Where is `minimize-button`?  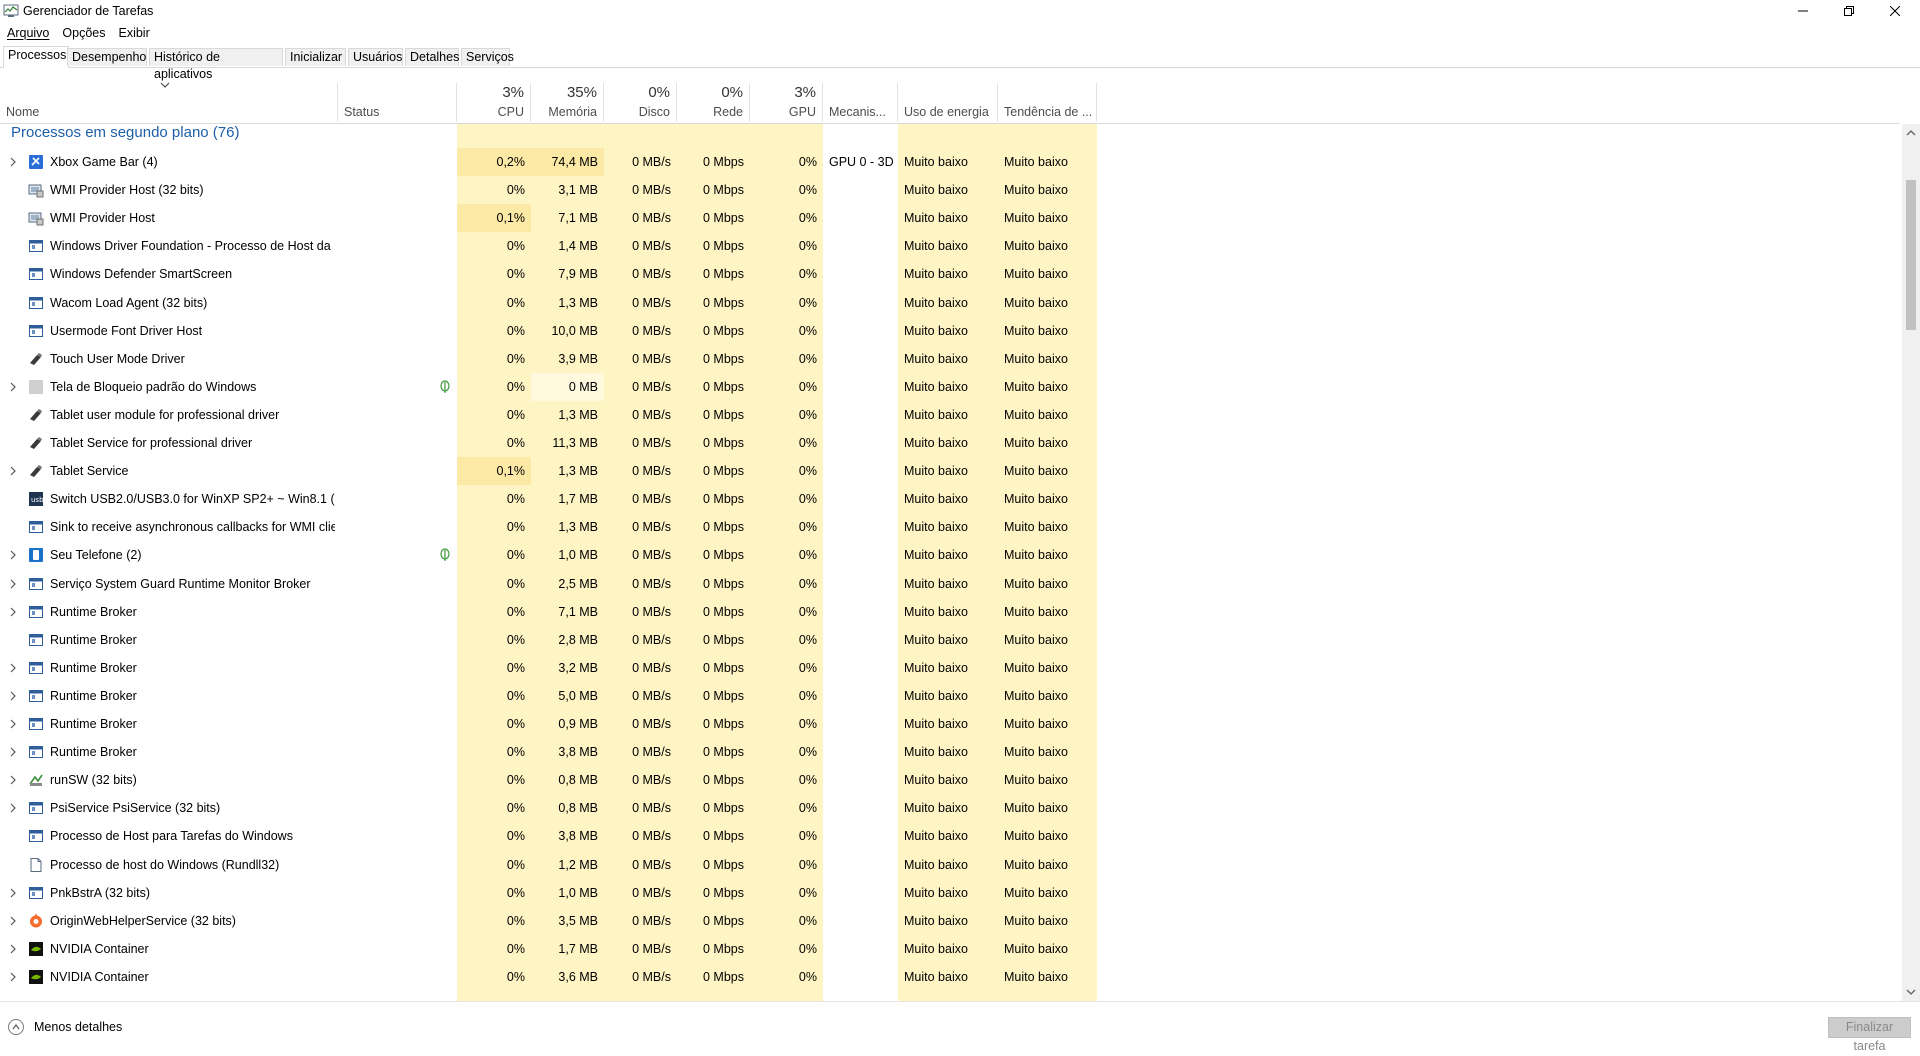
minimize-button is located at coordinates (1803, 11).